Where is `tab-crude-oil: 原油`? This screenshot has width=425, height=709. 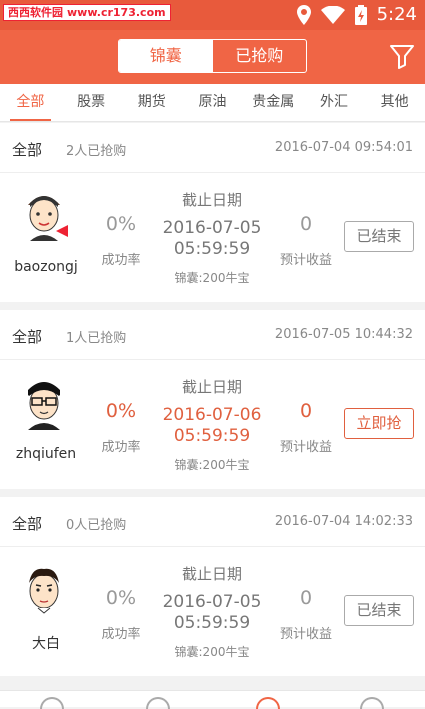 tab-crude-oil: 原油 is located at coordinates (212, 102).